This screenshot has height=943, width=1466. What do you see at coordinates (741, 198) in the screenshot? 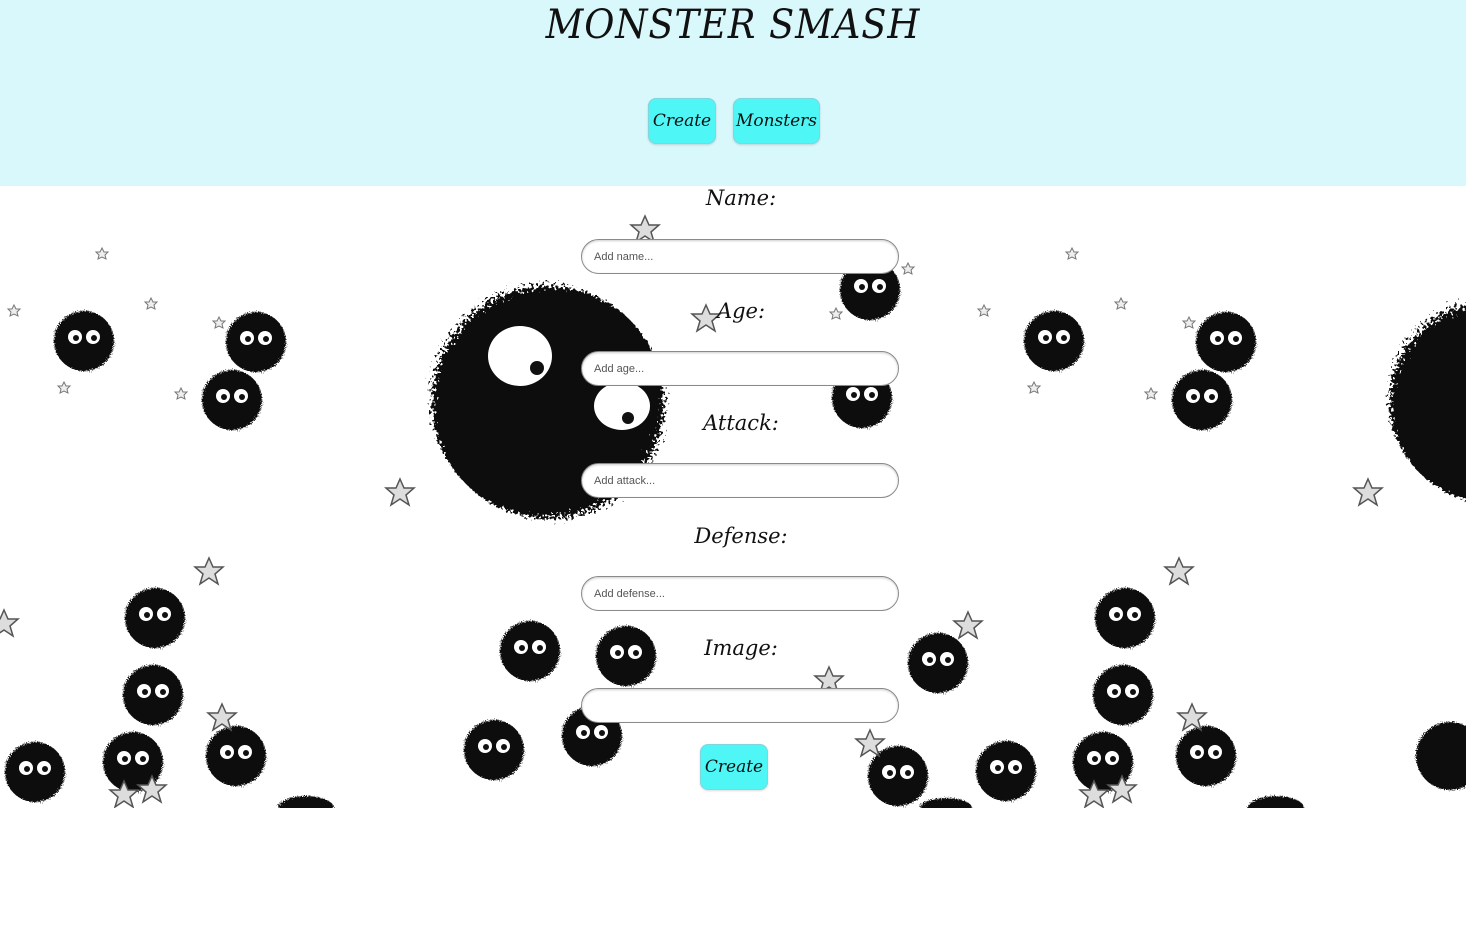
I see `name-label: Name:` at bounding box center [741, 198].